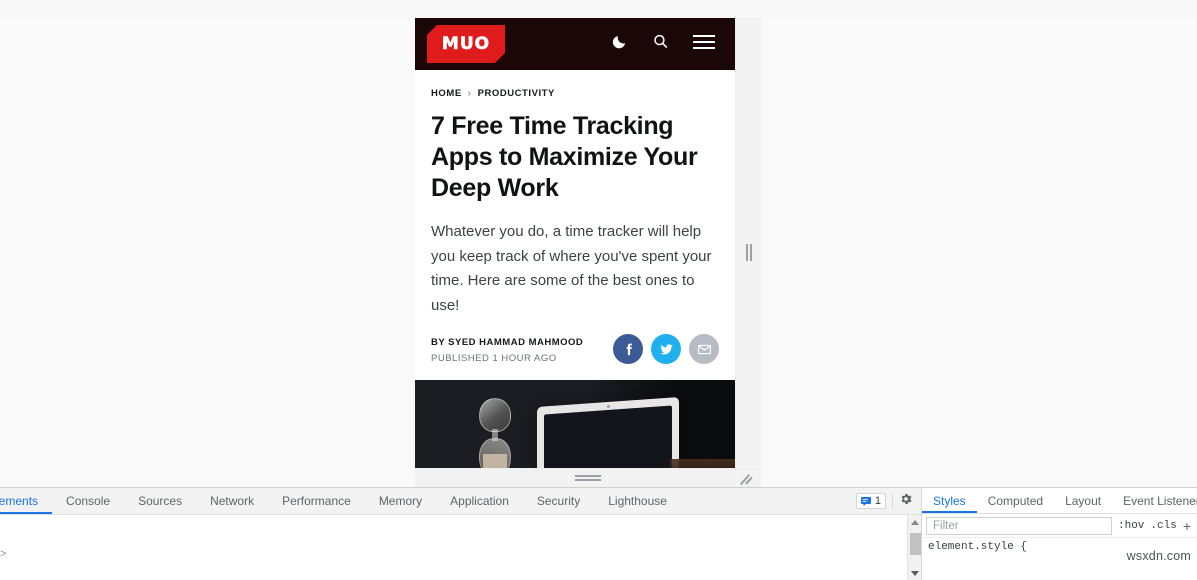 The height and width of the screenshot is (580, 1197). What do you see at coordinates (446, 93) in the screenshot?
I see `breadcrumb-home-link: HOME` at bounding box center [446, 93].